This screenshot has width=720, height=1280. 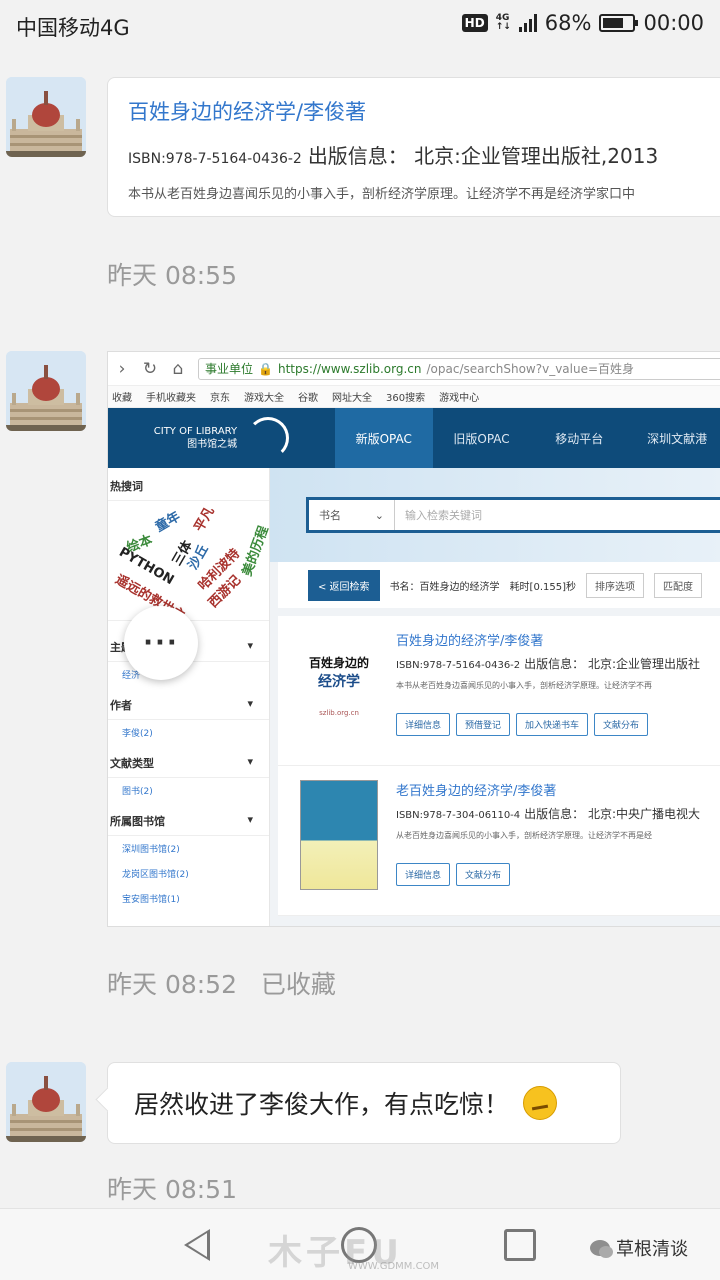 What do you see at coordinates (520, 1245) in the screenshot?
I see `recent-apps-icon` at bounding box center [520, 1245].